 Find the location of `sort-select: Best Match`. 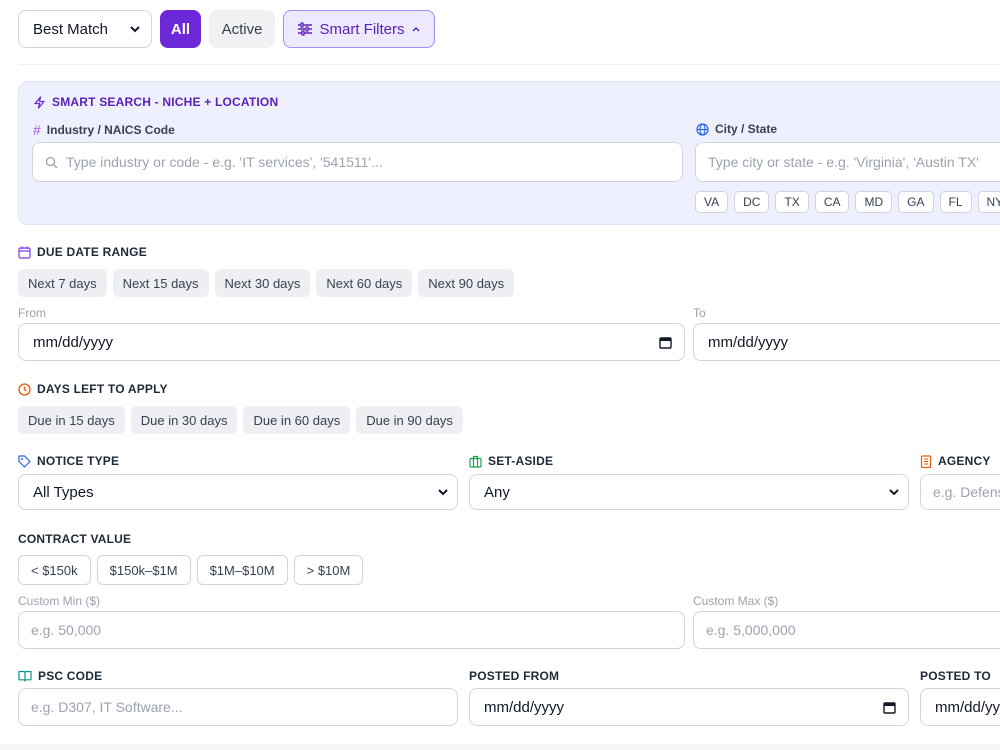

sort-select: Best Match is located at coordinates (85, 29).